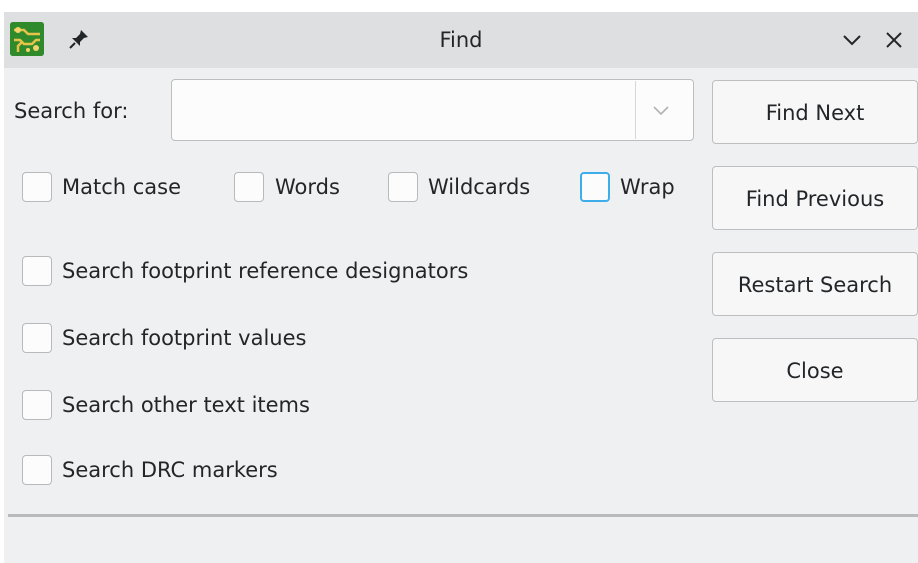  I want to click on minimize-chevron-down-icon, so click(852, 40).